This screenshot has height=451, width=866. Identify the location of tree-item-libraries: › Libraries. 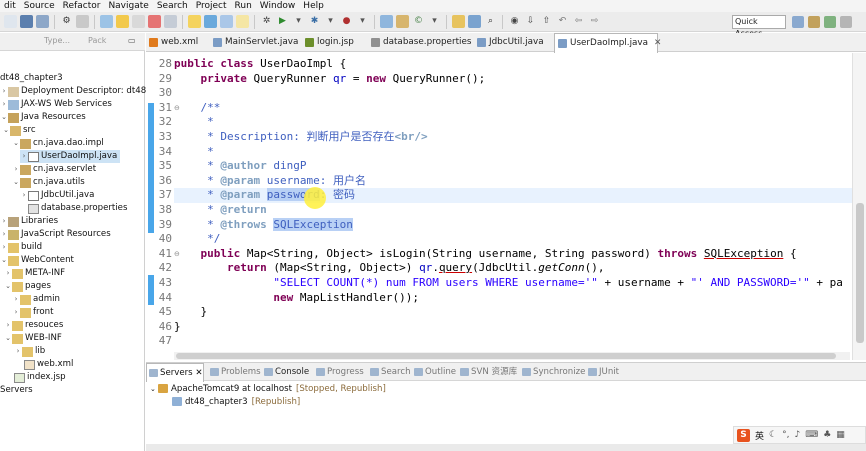
(29, 221).